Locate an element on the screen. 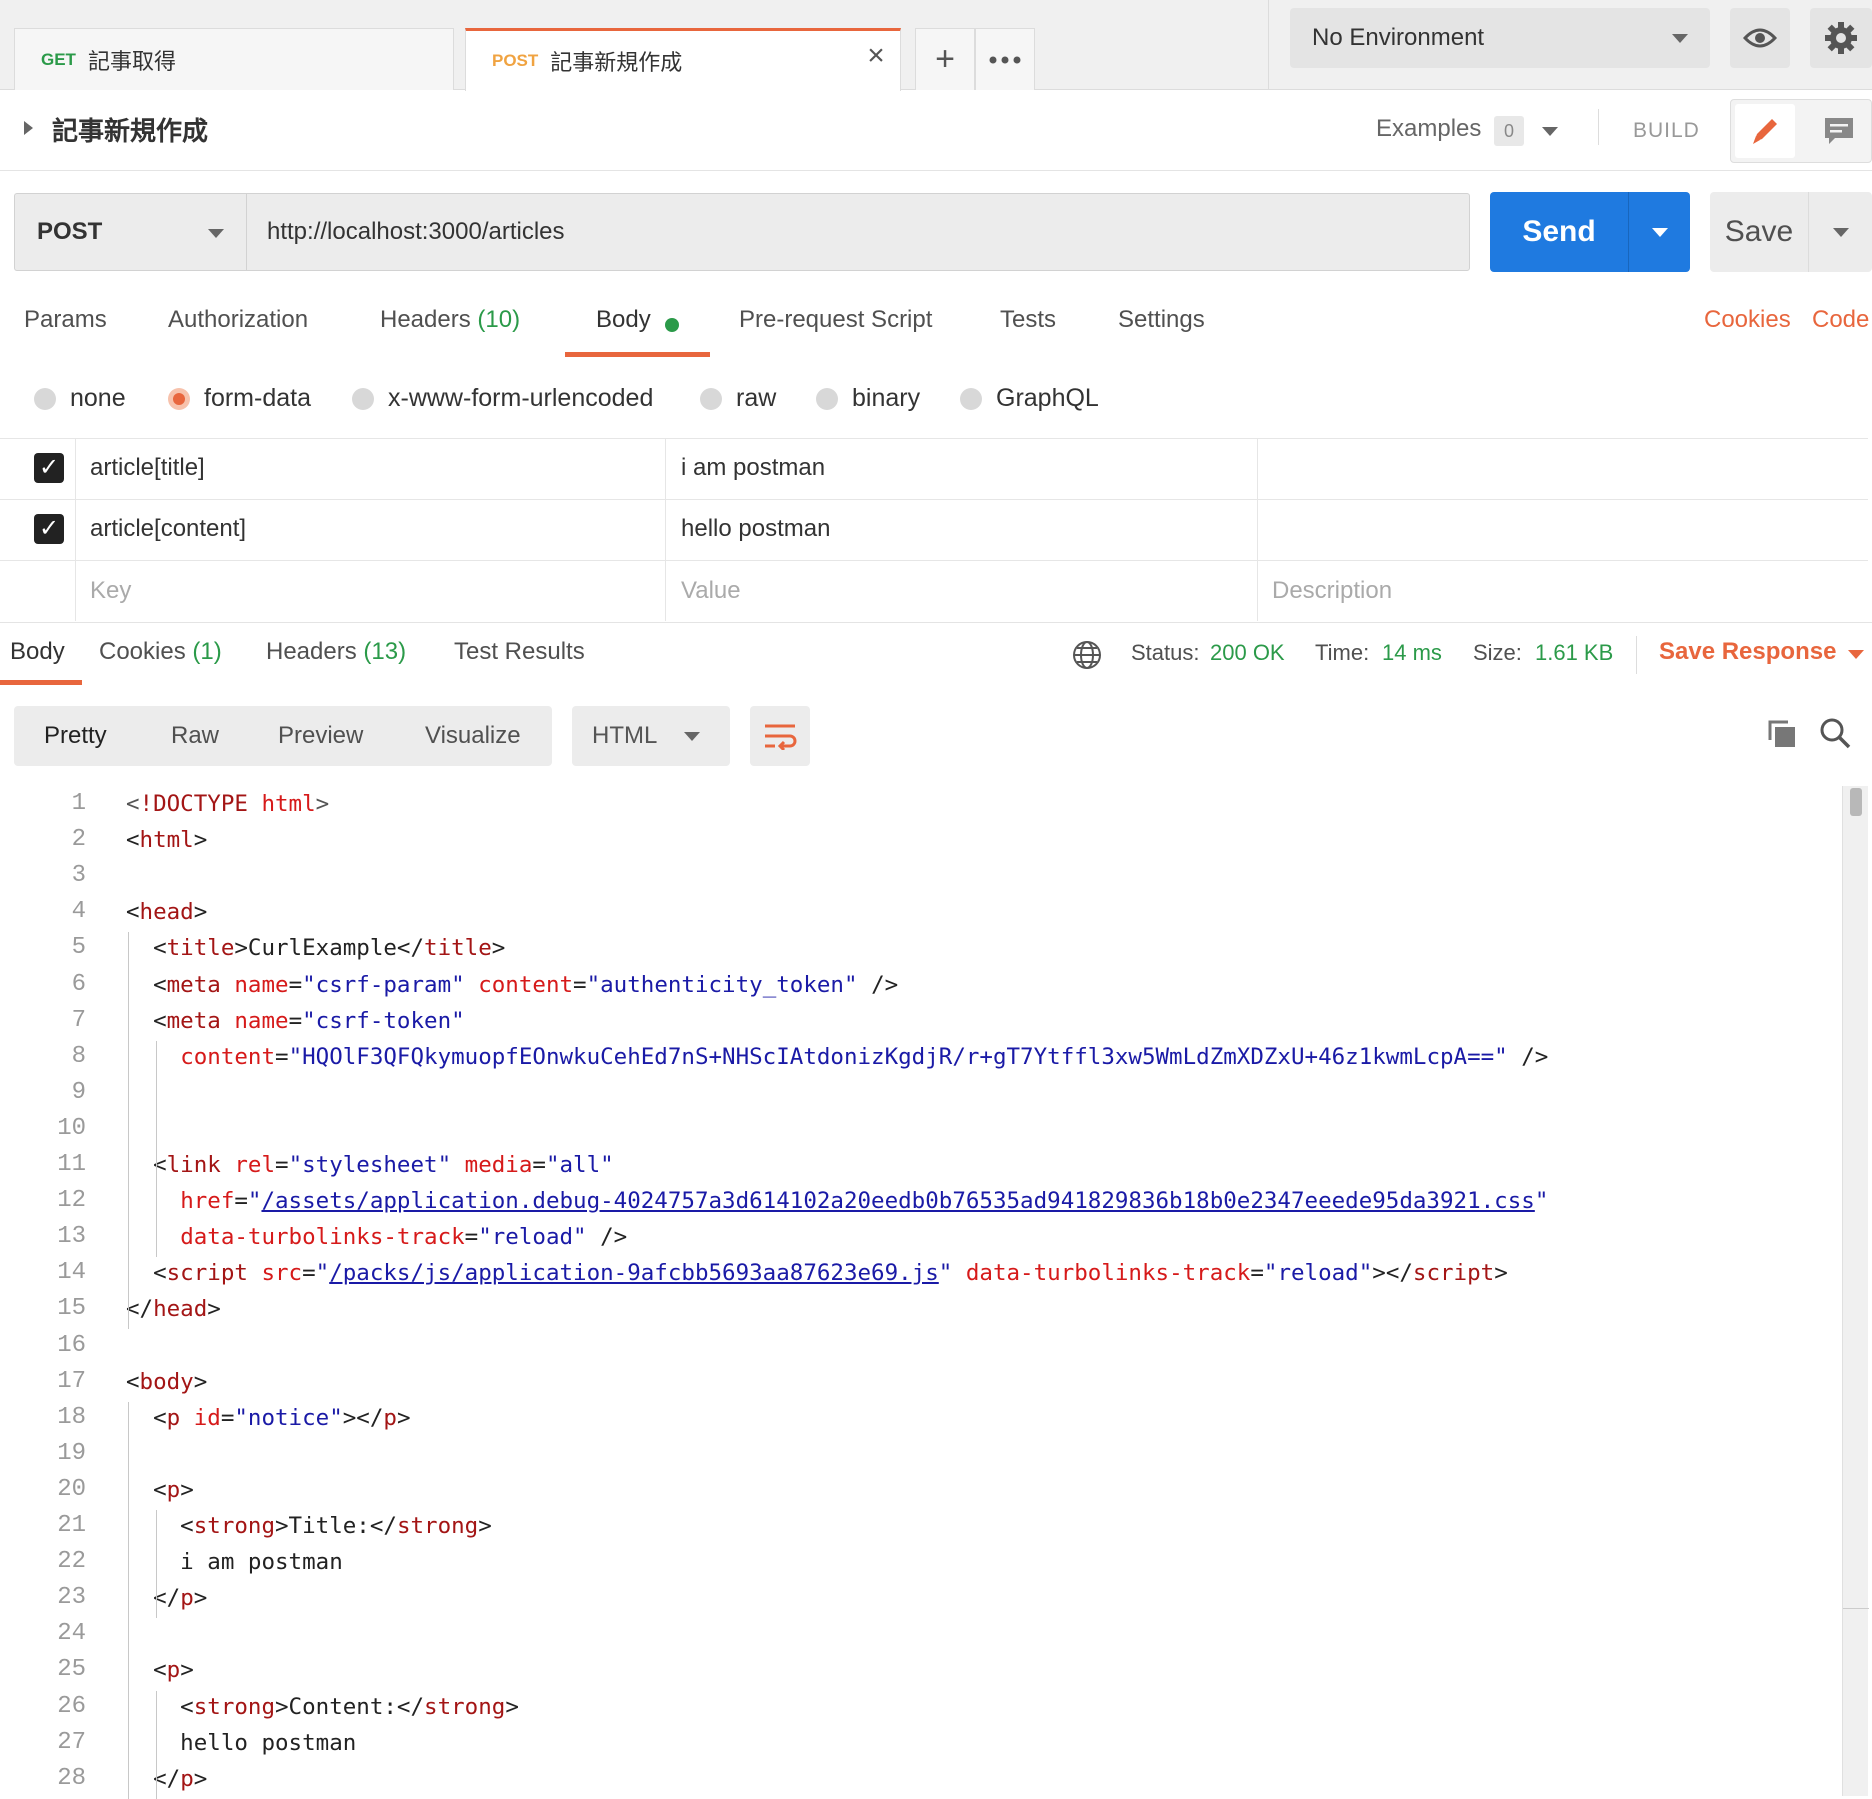 The width and height of the screenshot is (1872, 1799). response-tab-test-results: Test Results is located at coordinates (519, 652).